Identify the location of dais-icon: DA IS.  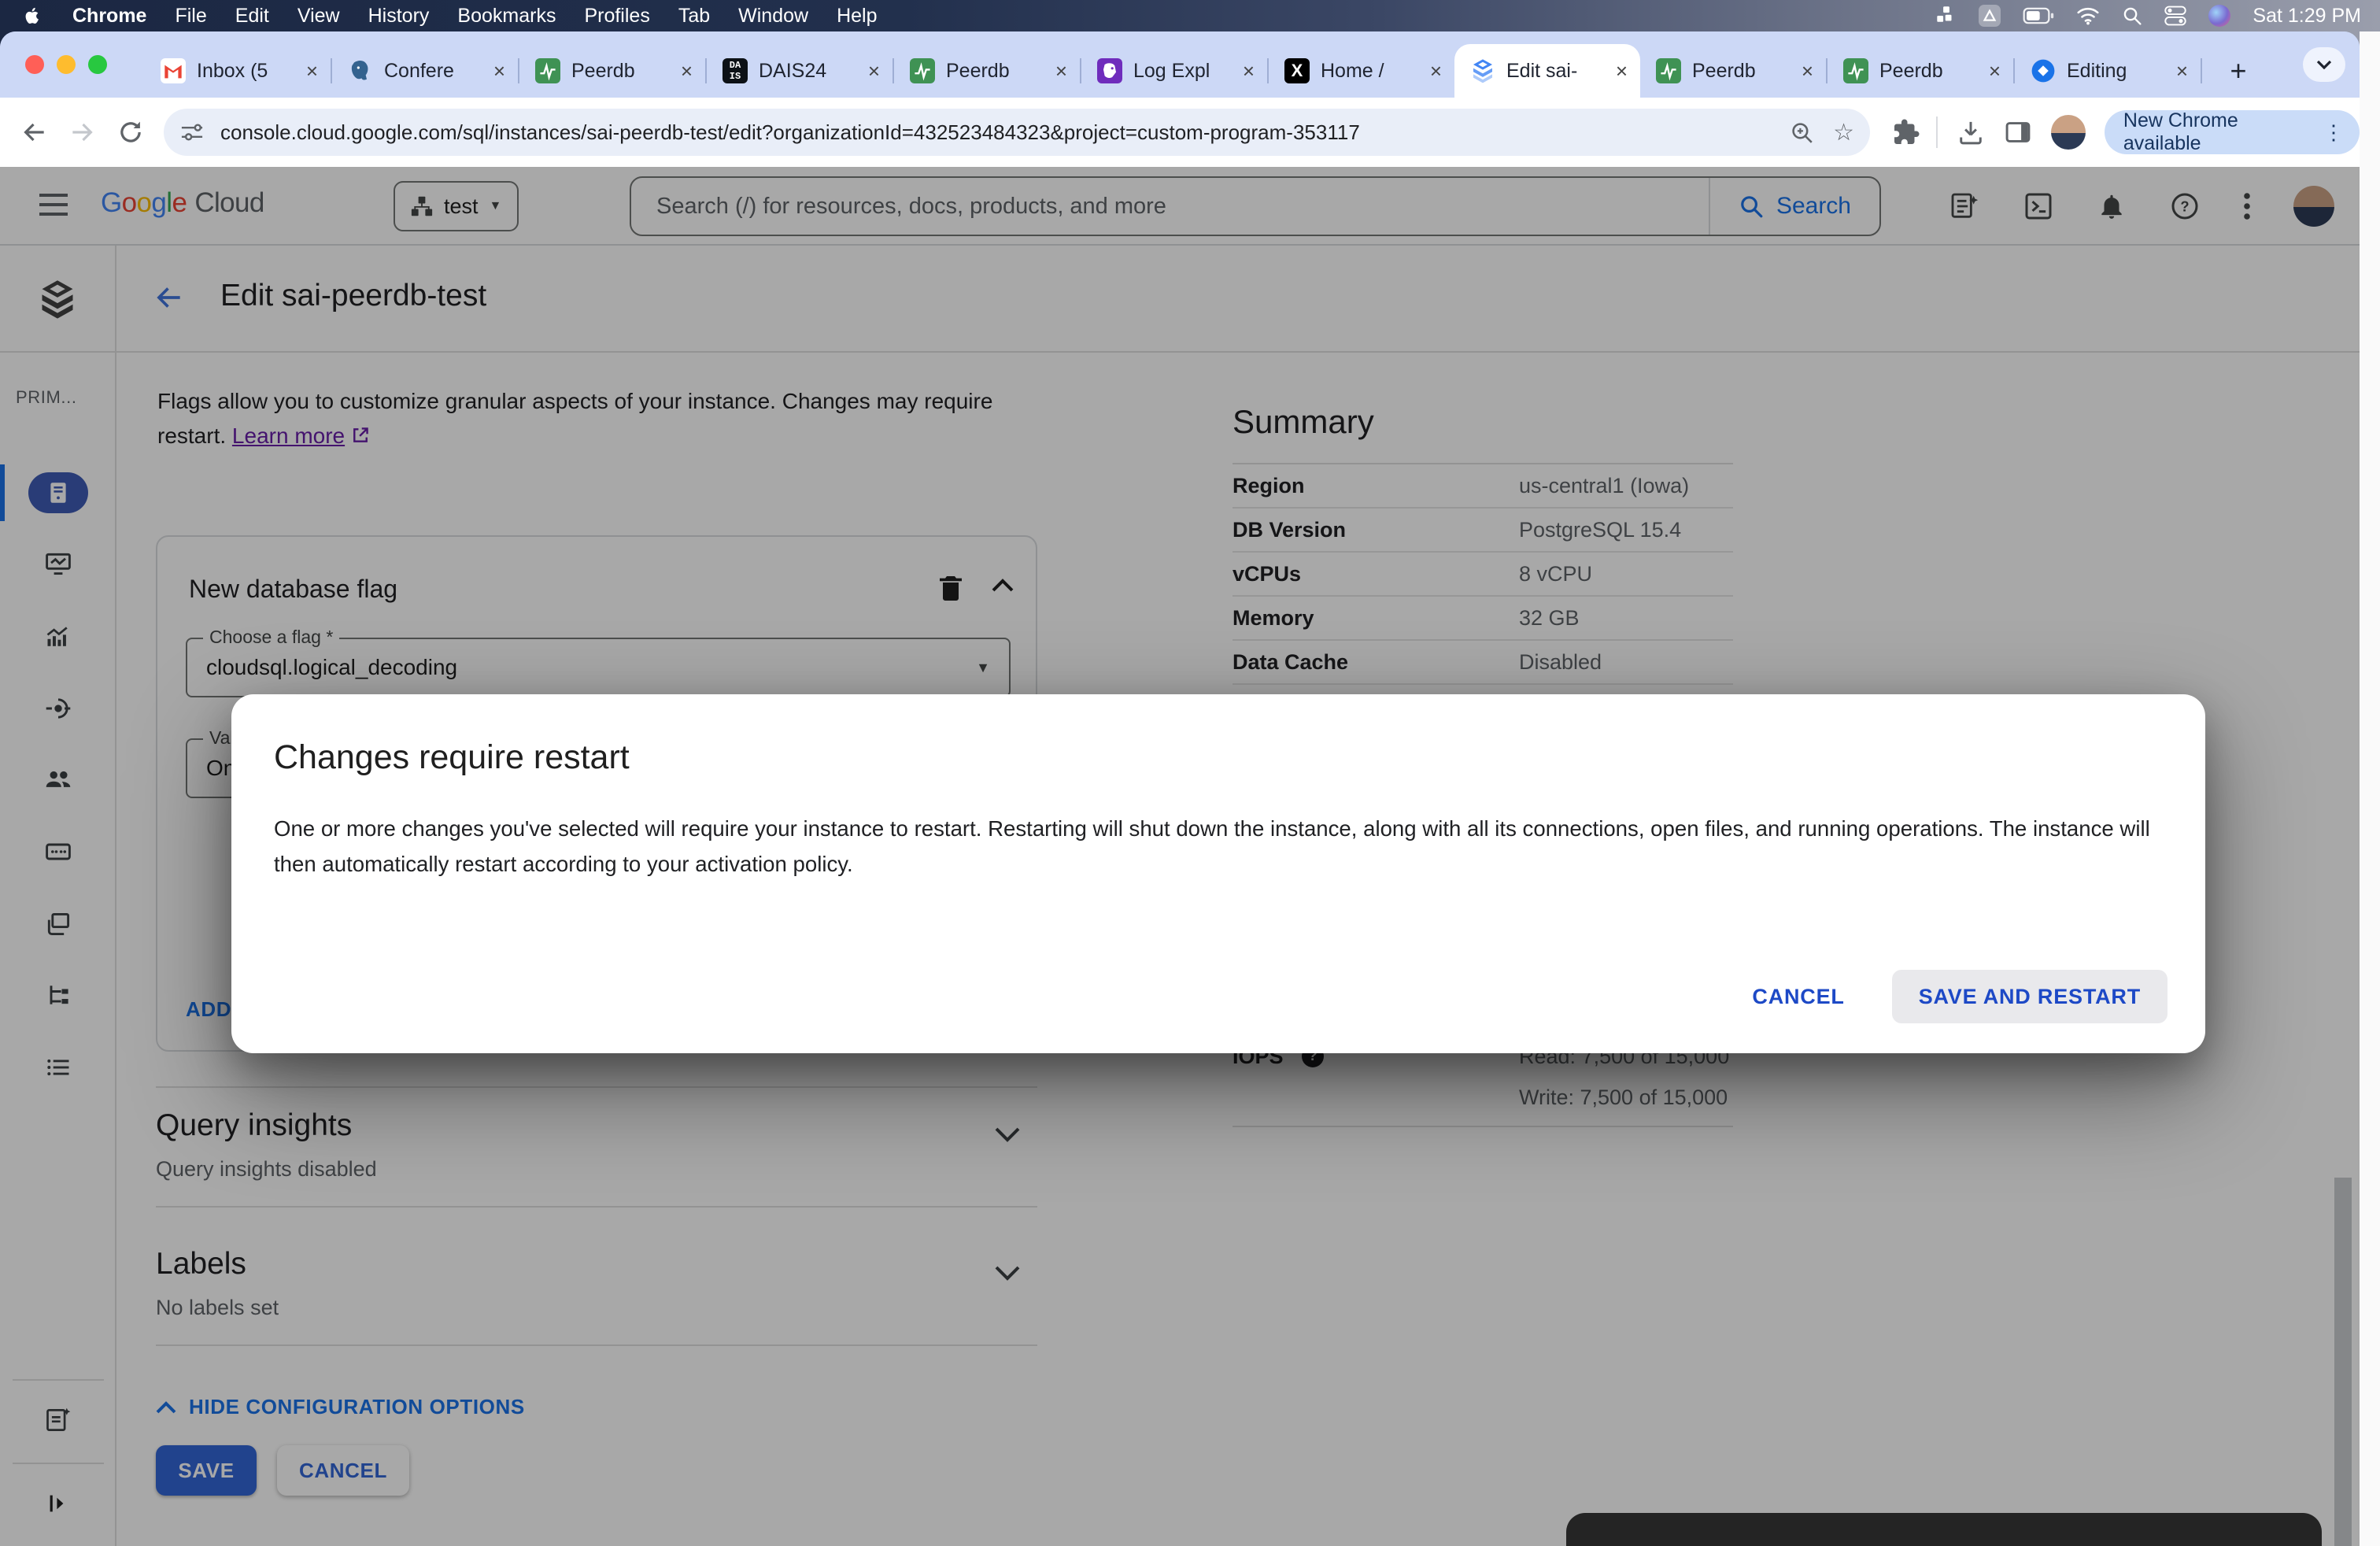
(735, 70).